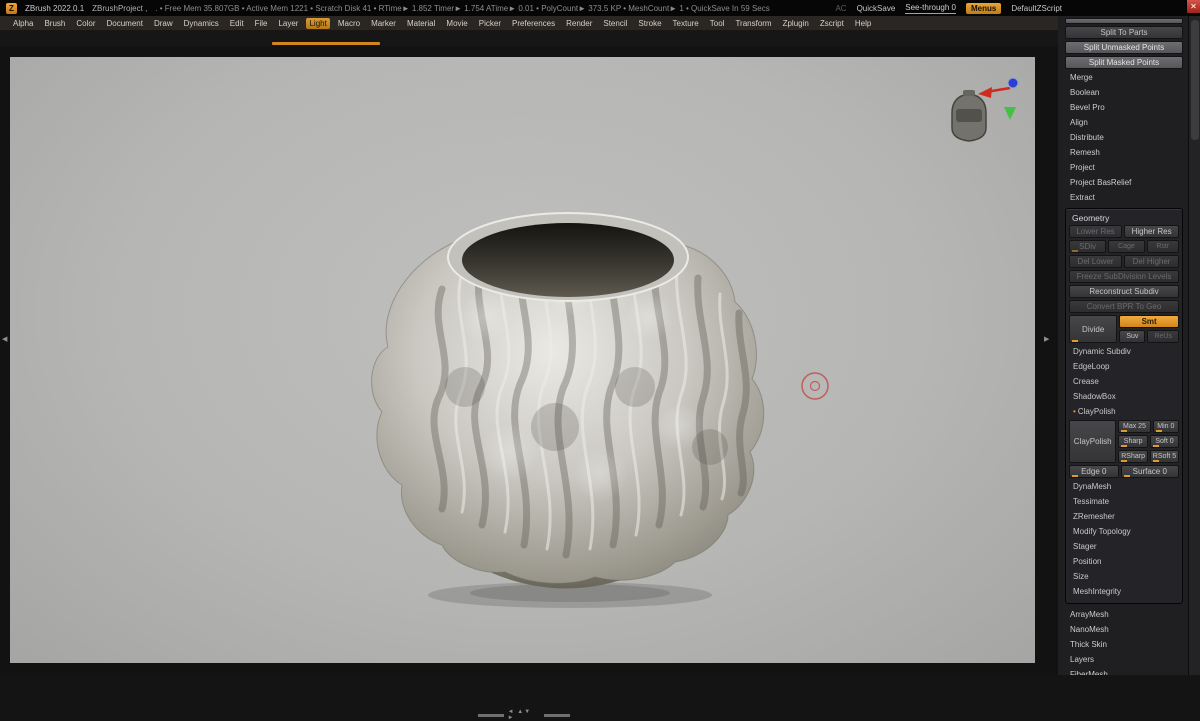 Image resolution: width=1200 pixels, height=721 pixels. Describe the element at coordinates (1133, 456) in the screenshot. I see `claypolish-rsharp-slider: RSharp` at that location.